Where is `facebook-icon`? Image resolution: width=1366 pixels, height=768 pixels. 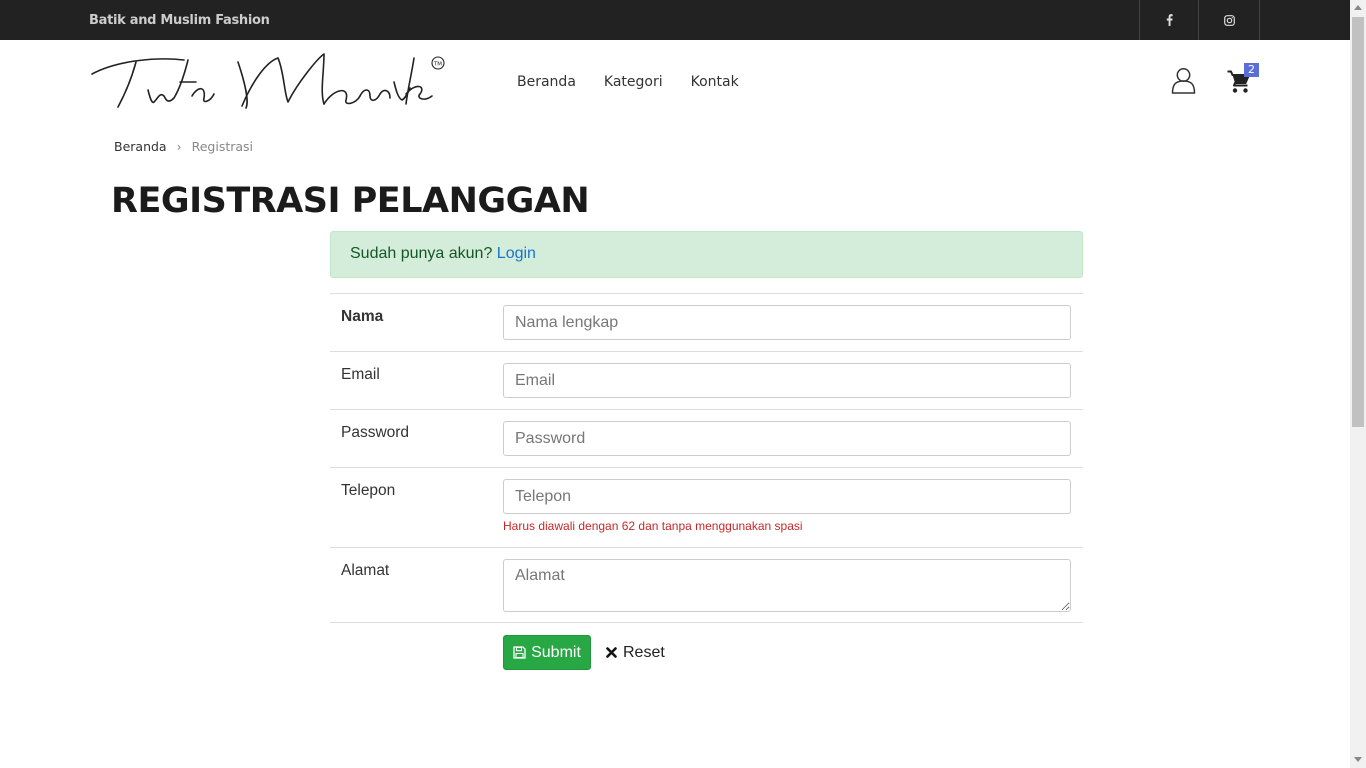
facebook-icon is located at coordinates (1169, 20).